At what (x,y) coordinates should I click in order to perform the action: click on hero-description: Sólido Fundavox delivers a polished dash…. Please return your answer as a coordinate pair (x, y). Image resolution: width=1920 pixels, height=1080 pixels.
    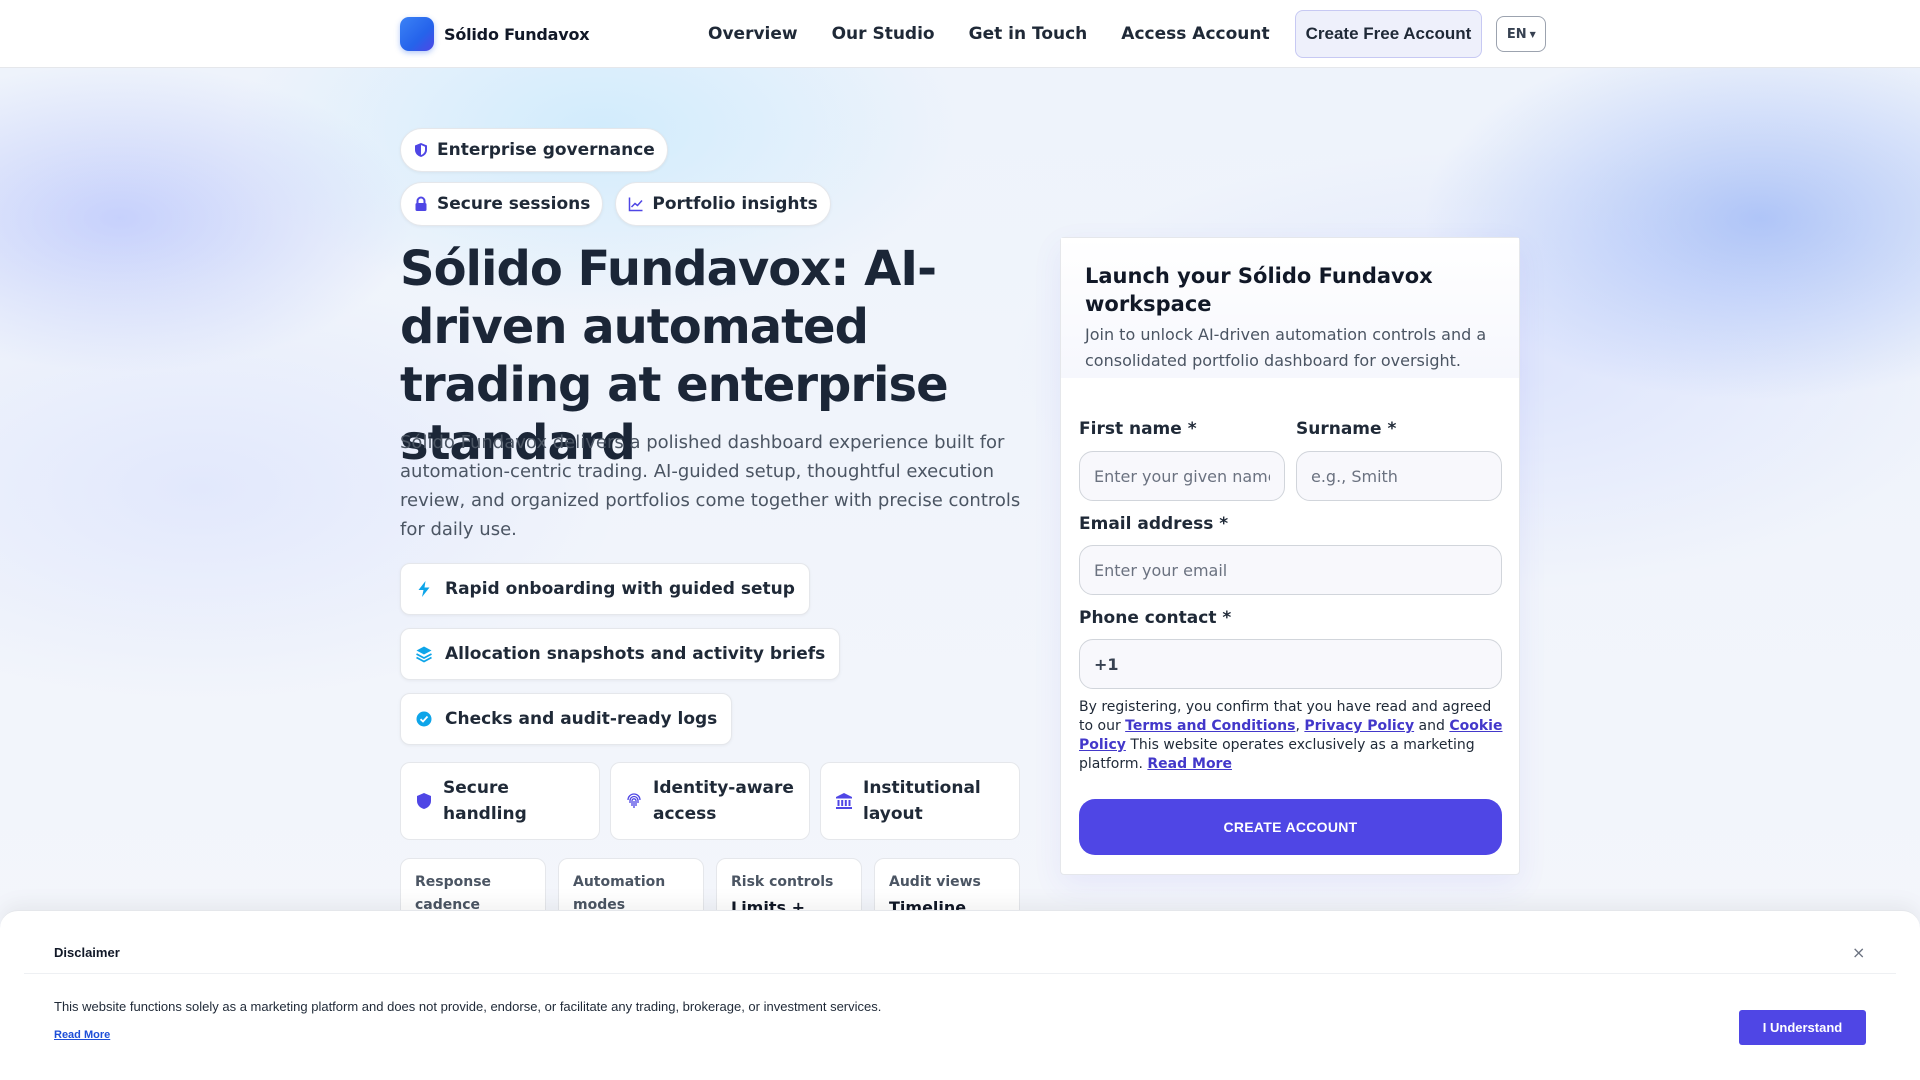
    Looking at the image, I should click on (710, 486).